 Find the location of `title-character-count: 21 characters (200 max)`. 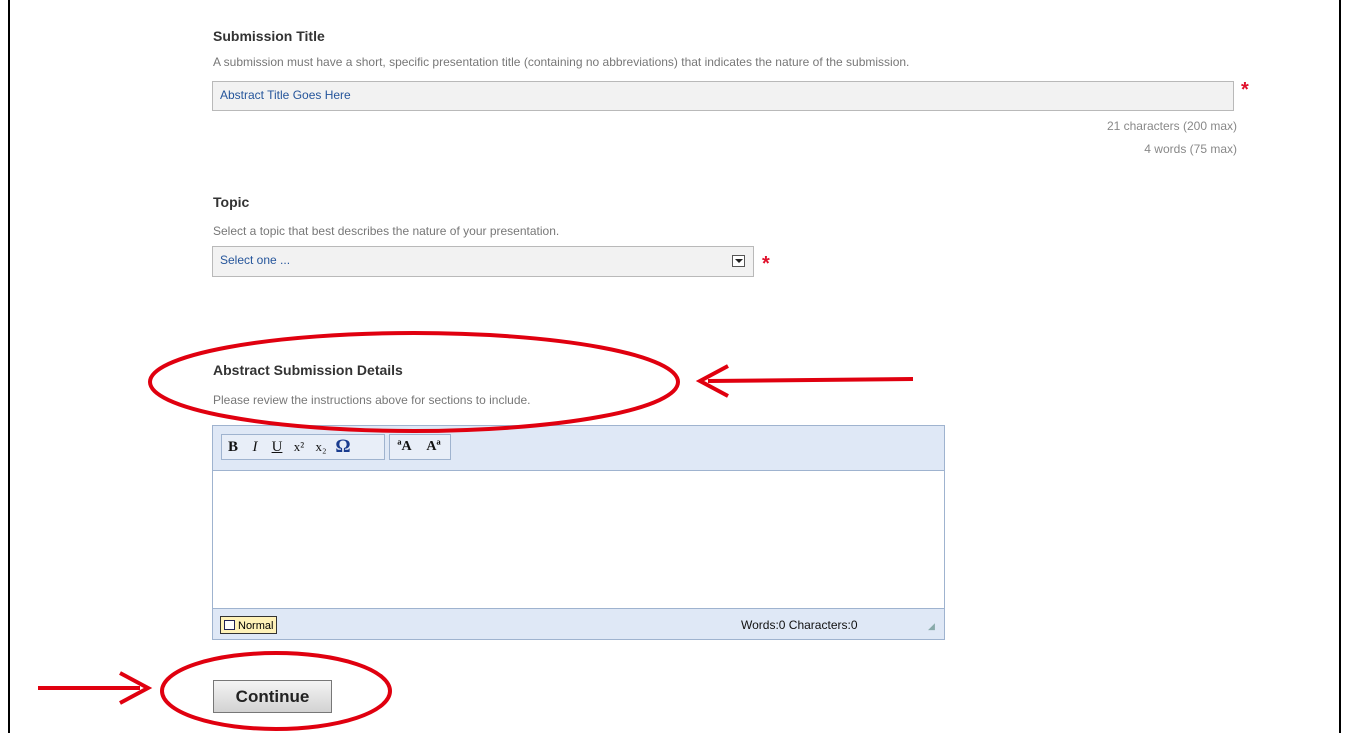

title-character-count: 21 characters (200 max) is located at coordinates (1171, 126).